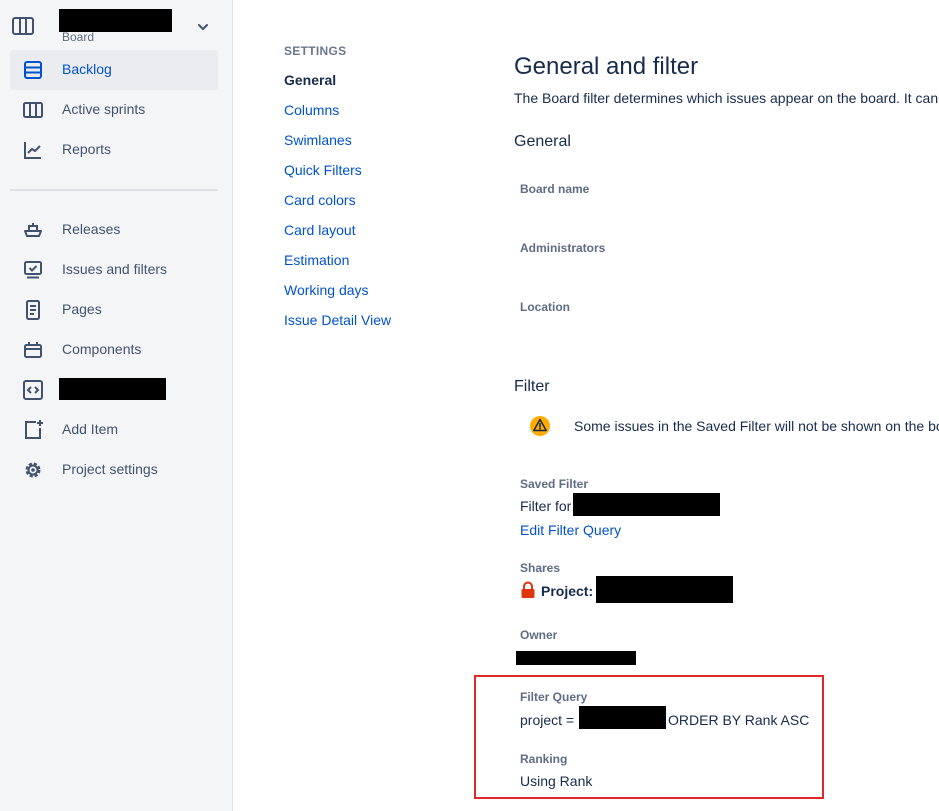  I want to click on sidebar-item-label: Releases, so click(91, 229).